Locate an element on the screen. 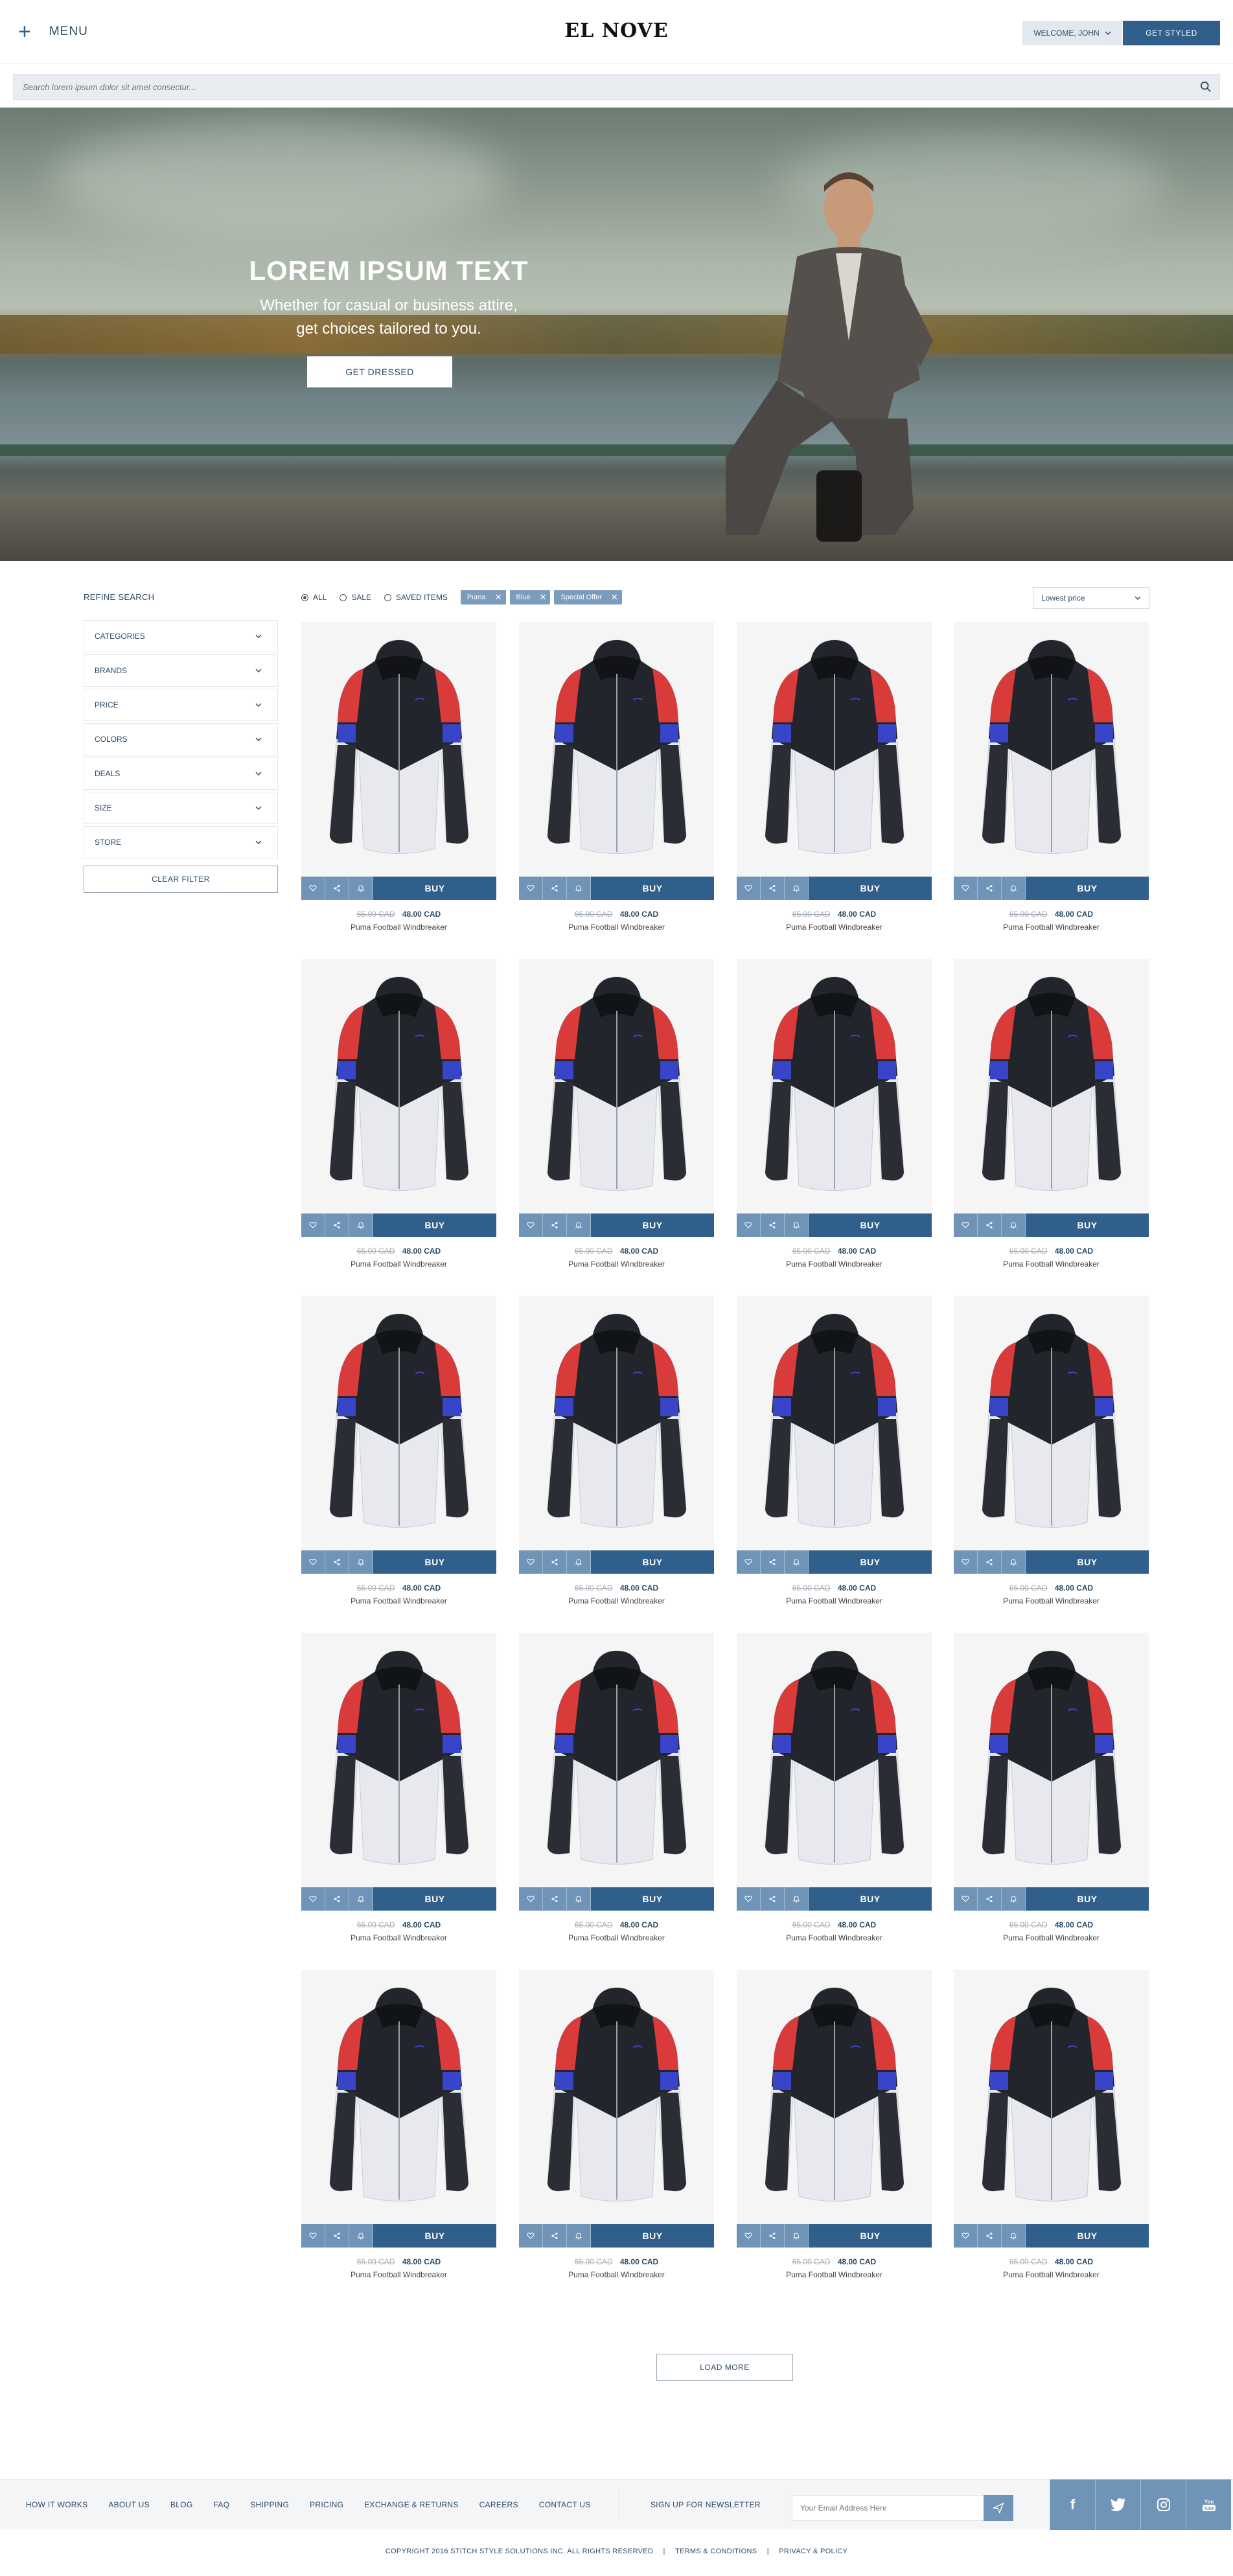 The image size is (1233, 2576). filter-colors: COLORS is located at coordinates (181, 739).